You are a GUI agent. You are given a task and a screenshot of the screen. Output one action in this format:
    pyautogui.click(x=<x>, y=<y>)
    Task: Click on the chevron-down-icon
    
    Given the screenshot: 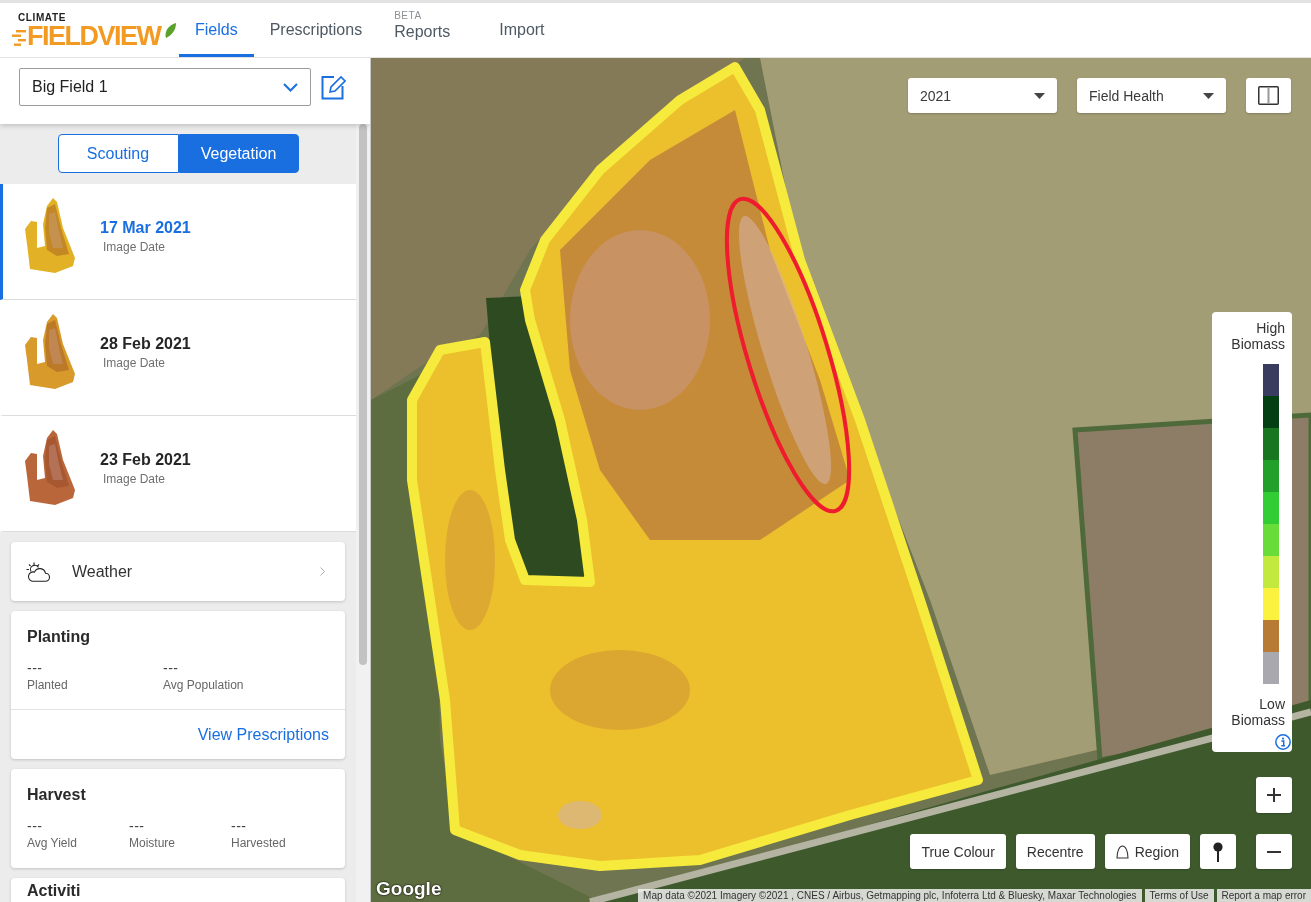 What is the action you would take?
    pyautogui.click(x=290, y=87)
    